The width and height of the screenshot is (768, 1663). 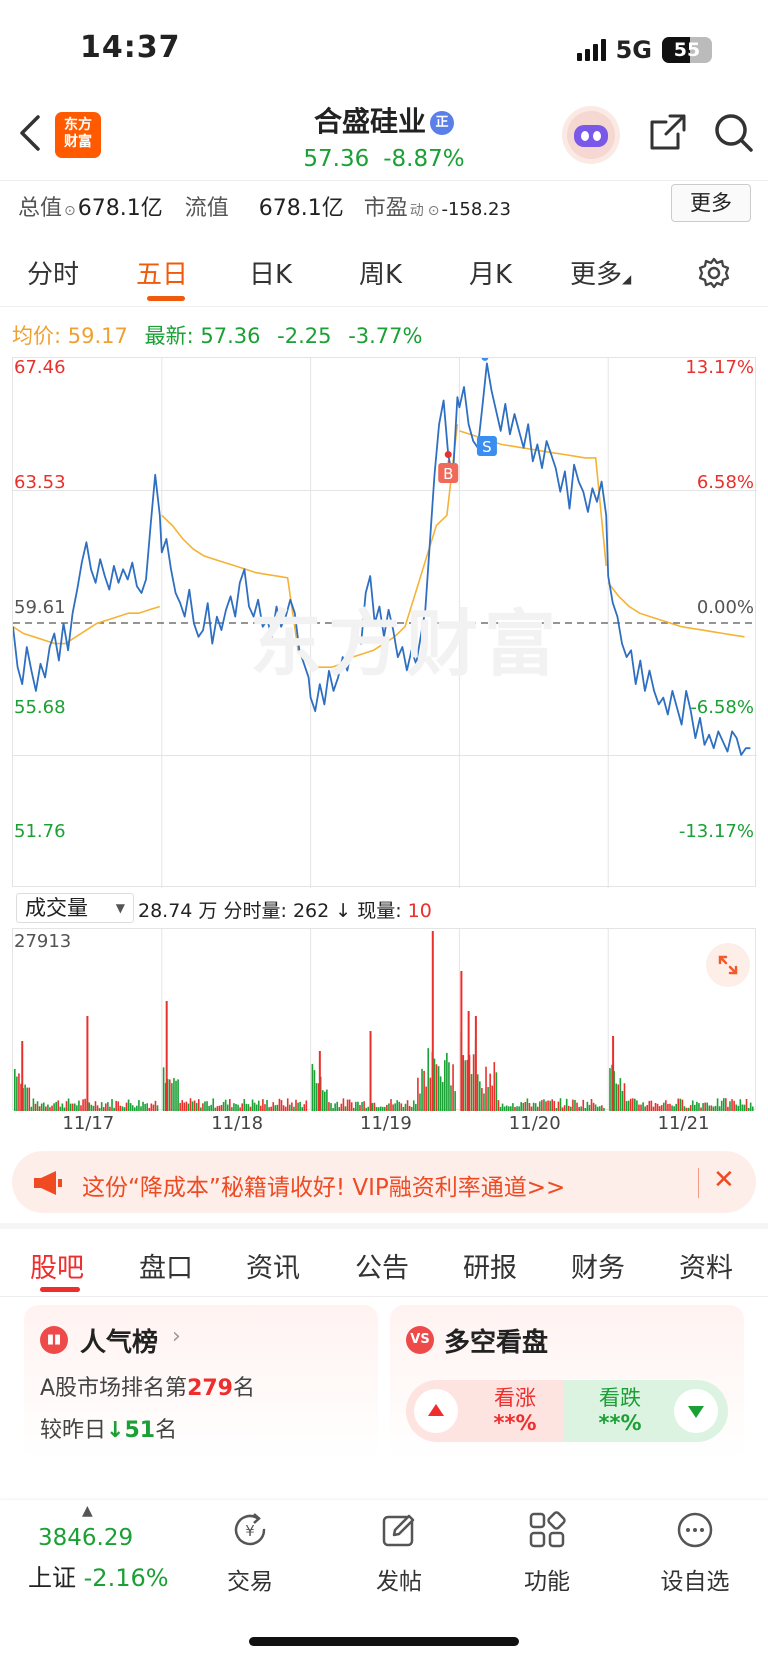 What do you see at coordinates (40, 367) in the screenshot?
I see `y-tick-left: 67.46` at bounding box center [40, 367].